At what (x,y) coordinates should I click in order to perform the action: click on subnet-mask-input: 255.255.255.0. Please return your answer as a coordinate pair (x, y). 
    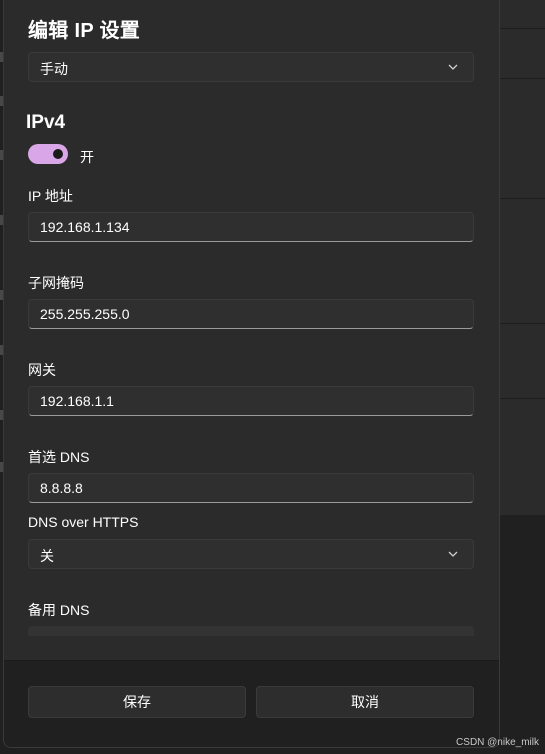
    Looking at the image, I should click on (251, 314).